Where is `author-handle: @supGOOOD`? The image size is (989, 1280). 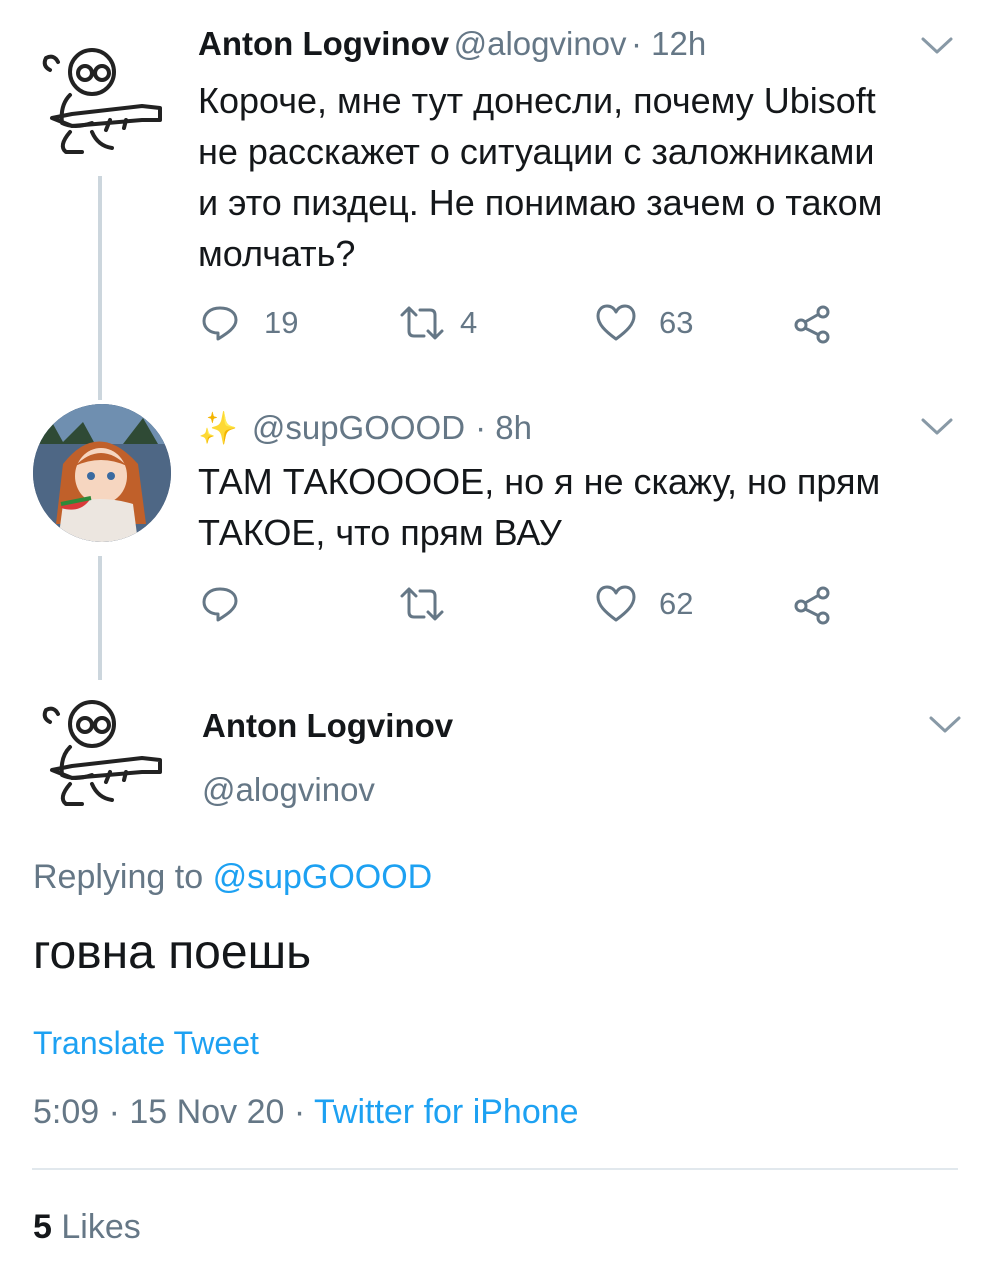
author-handle: @supGOOOD is located at coordinates (358, 428).